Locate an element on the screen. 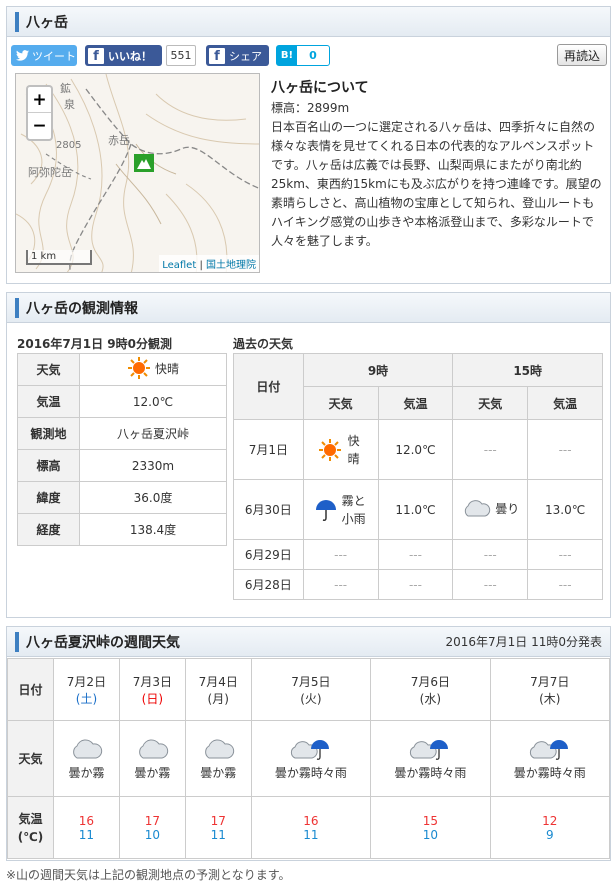  high-temp: 15 is located at coordinates (430, 820).